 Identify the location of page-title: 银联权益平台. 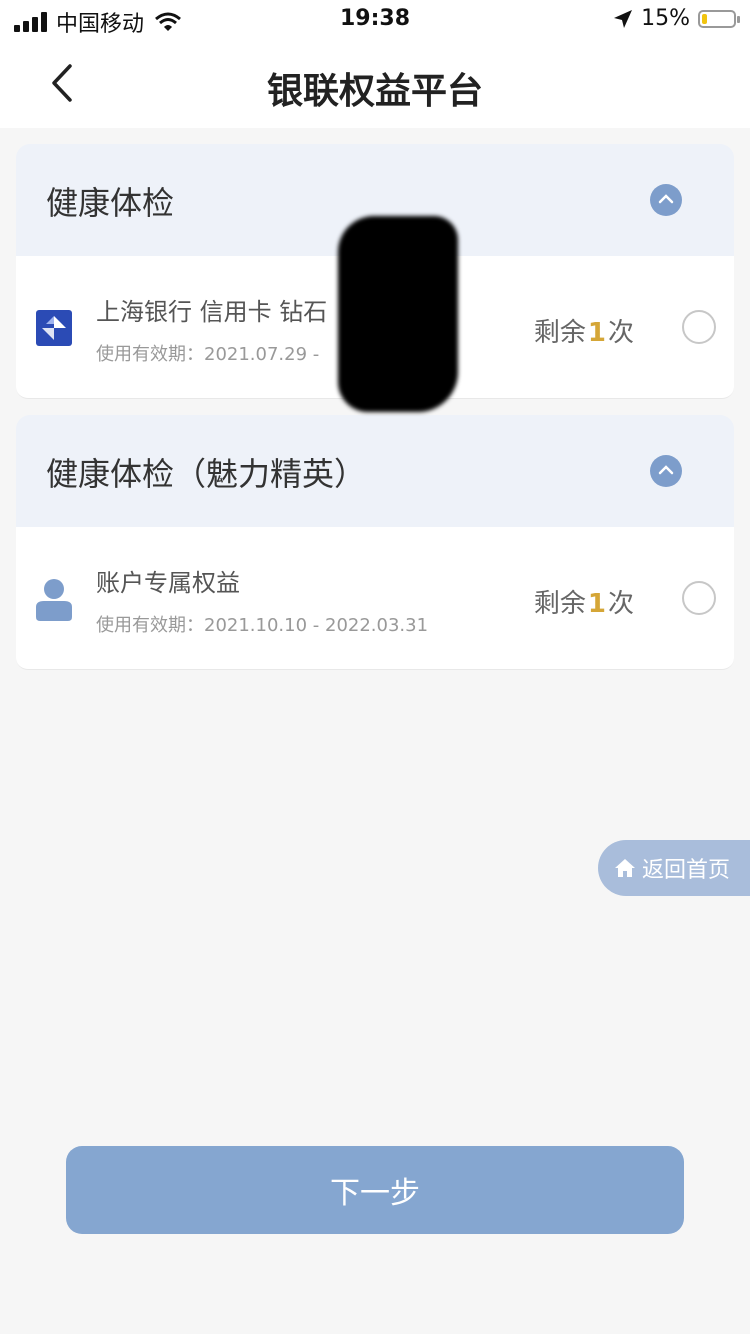
(374, 91).